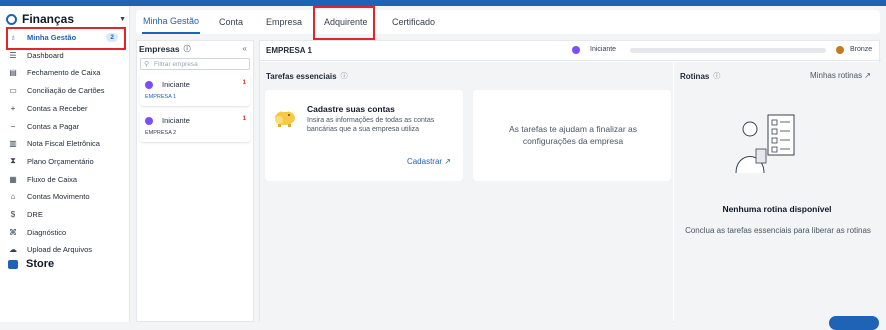 The image size is (886, 330). Describe the element at coordinates (159, 49) in the screenshot. I see `empresas-title-label: Empresas` at that location.